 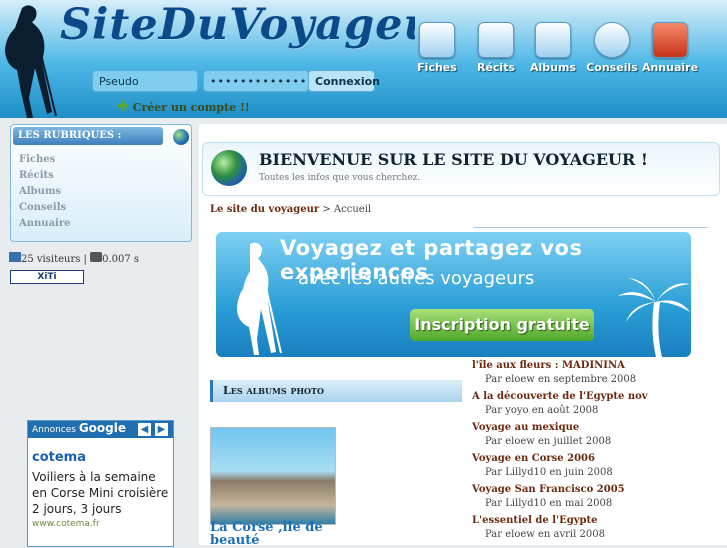 I want to click on album-title: Voyage au mexique, so click(x=541, y=427).